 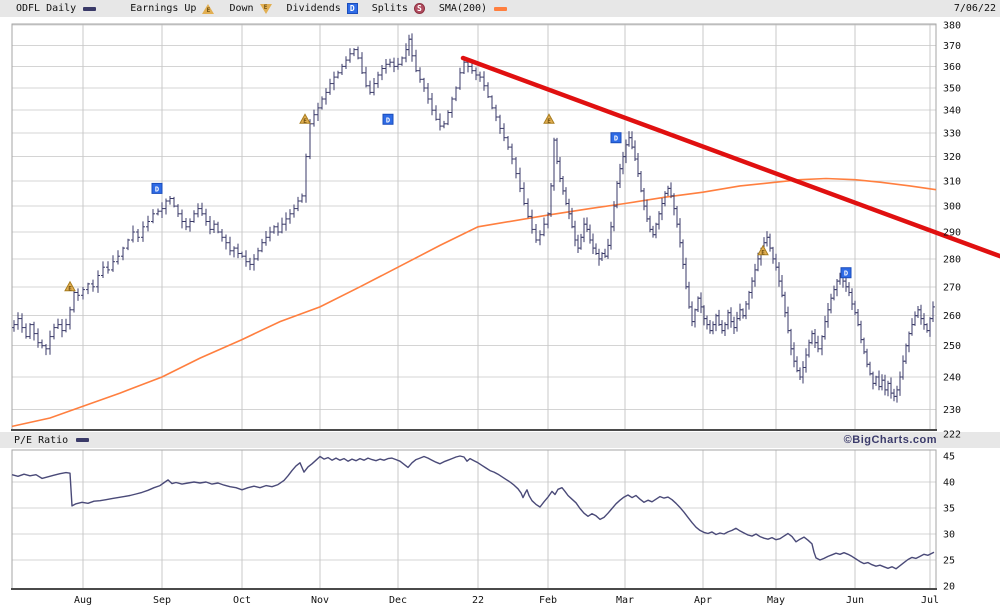 What do you see at coordinates (952, 207) in the screenshot?
I see `main-y-tick: 300` at bounding box center [952, 207].